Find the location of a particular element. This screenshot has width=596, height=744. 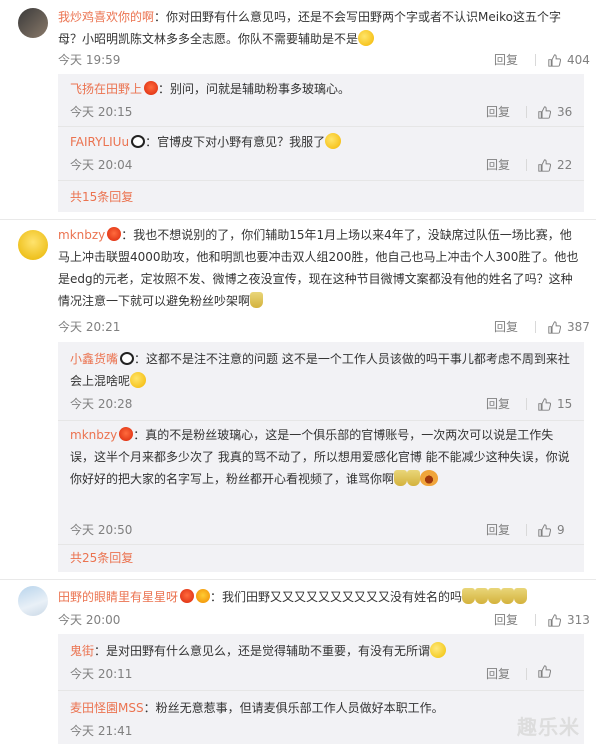

comment-meta: 今天 19:59 回复 404 is located at coordinates (324, 60).